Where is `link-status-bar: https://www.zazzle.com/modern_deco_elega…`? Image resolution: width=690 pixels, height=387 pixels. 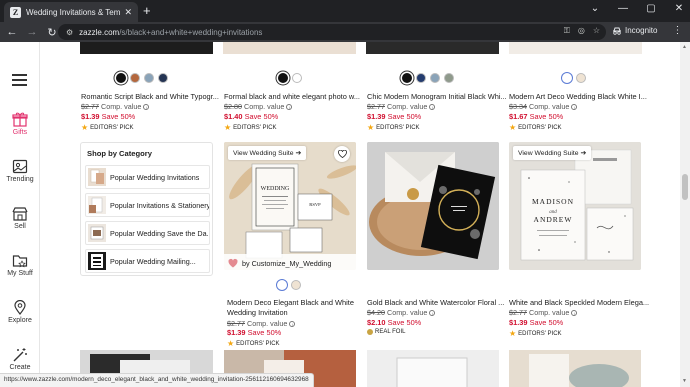
link-status-bar: https://www.zazzle.com/modern_deco_elega… is located at coordinates (157, 380).